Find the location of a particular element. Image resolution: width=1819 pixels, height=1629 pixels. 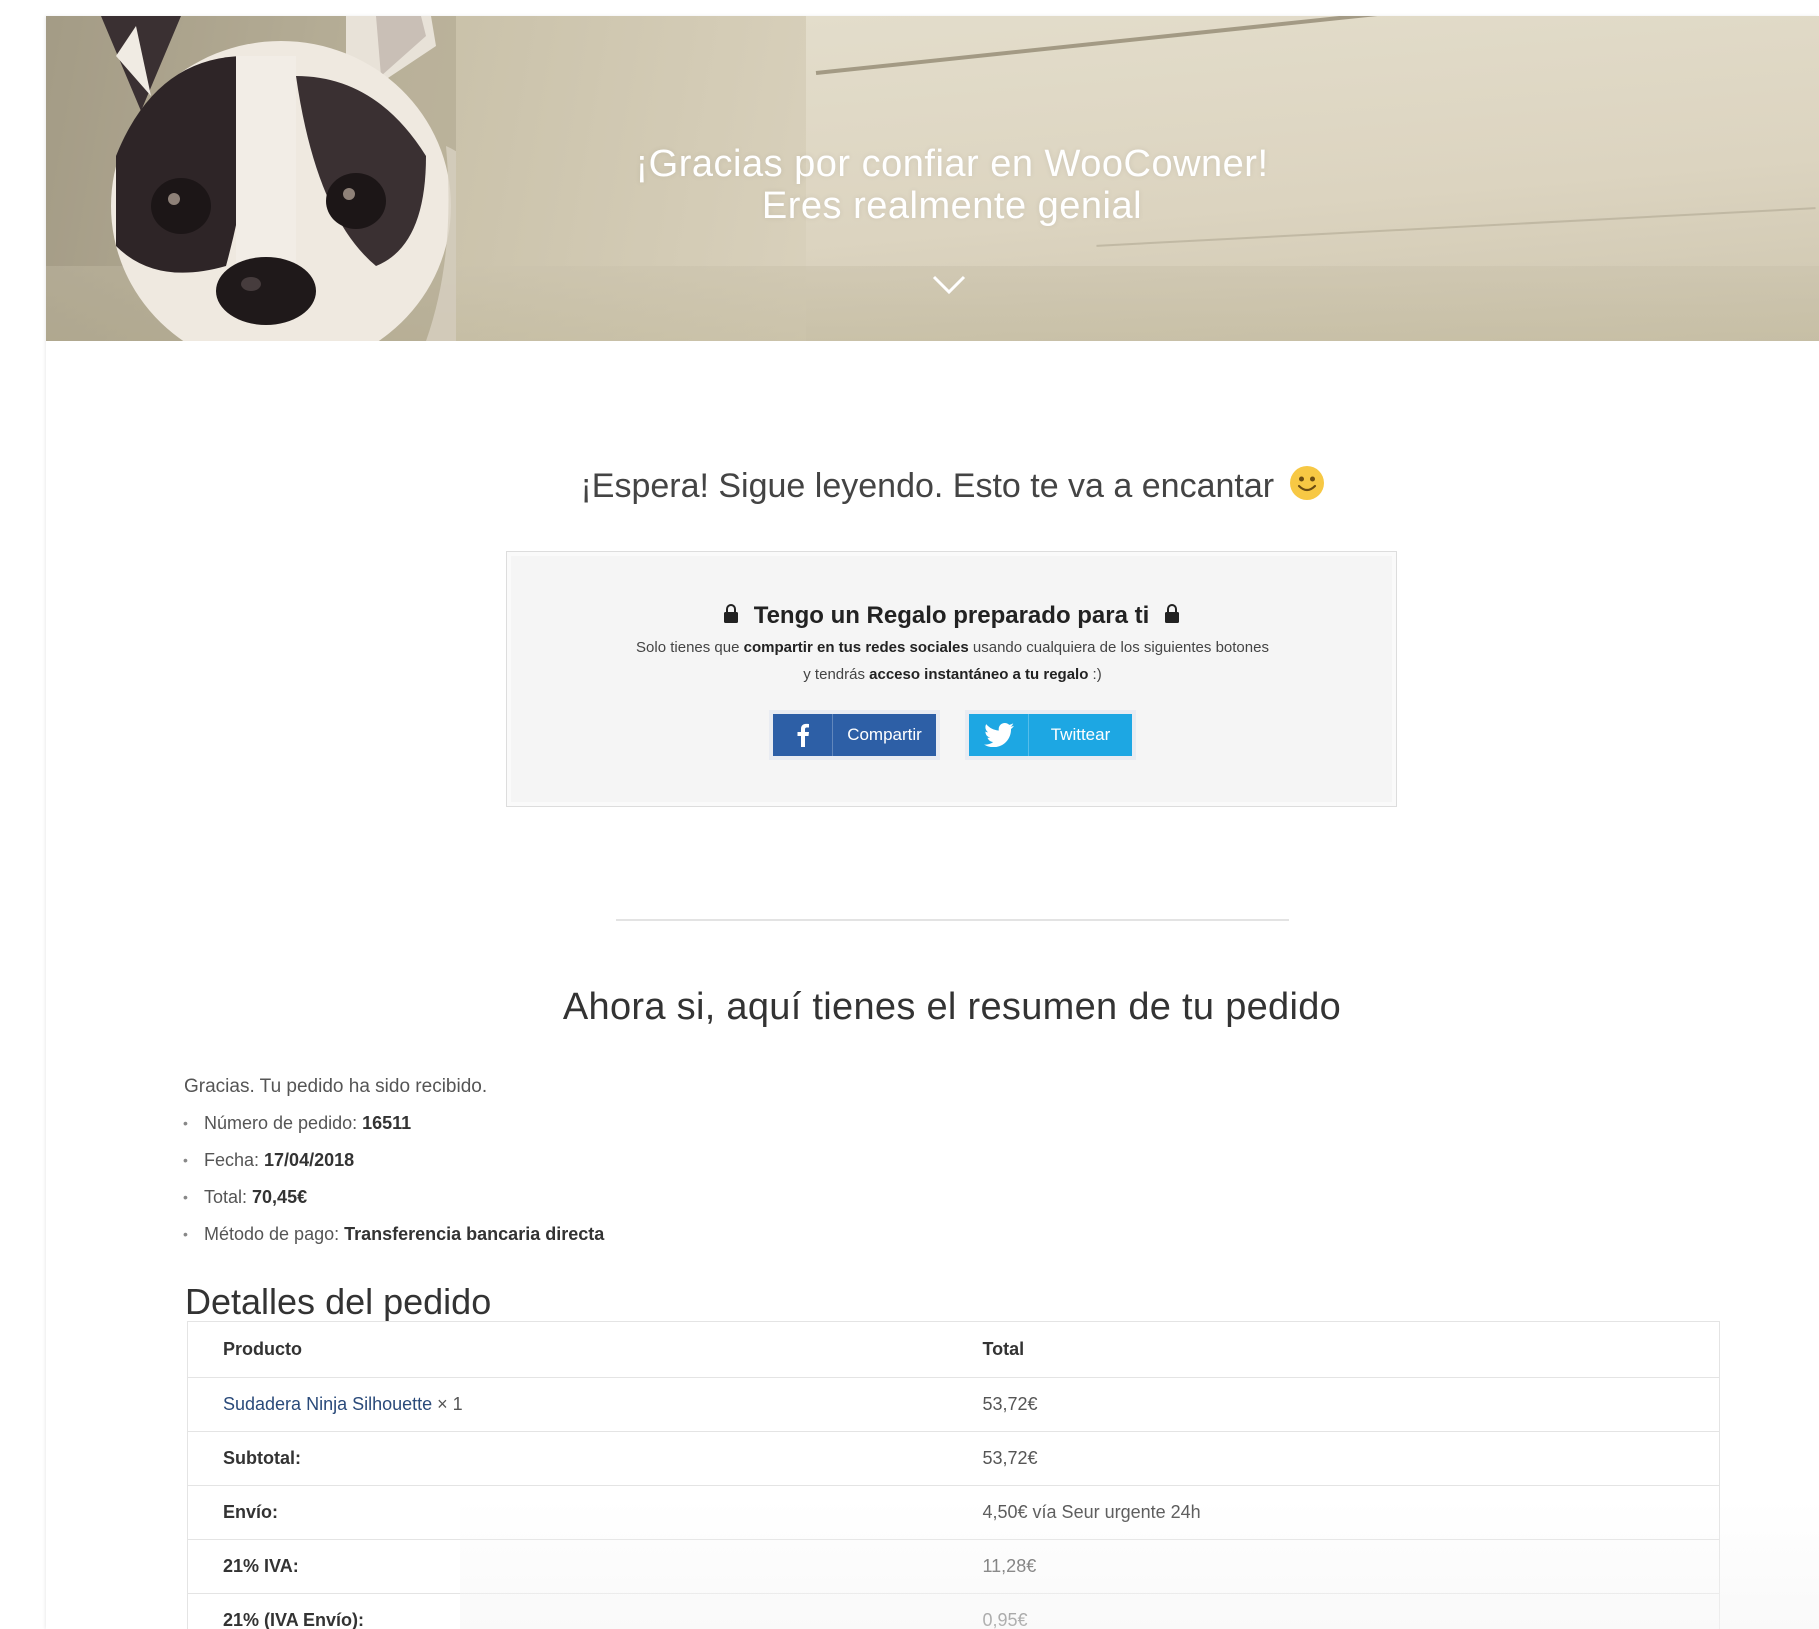

hero-title-line-1: ¡Gracias por confiar en WooCowner! is located at coordinates (952, 164).